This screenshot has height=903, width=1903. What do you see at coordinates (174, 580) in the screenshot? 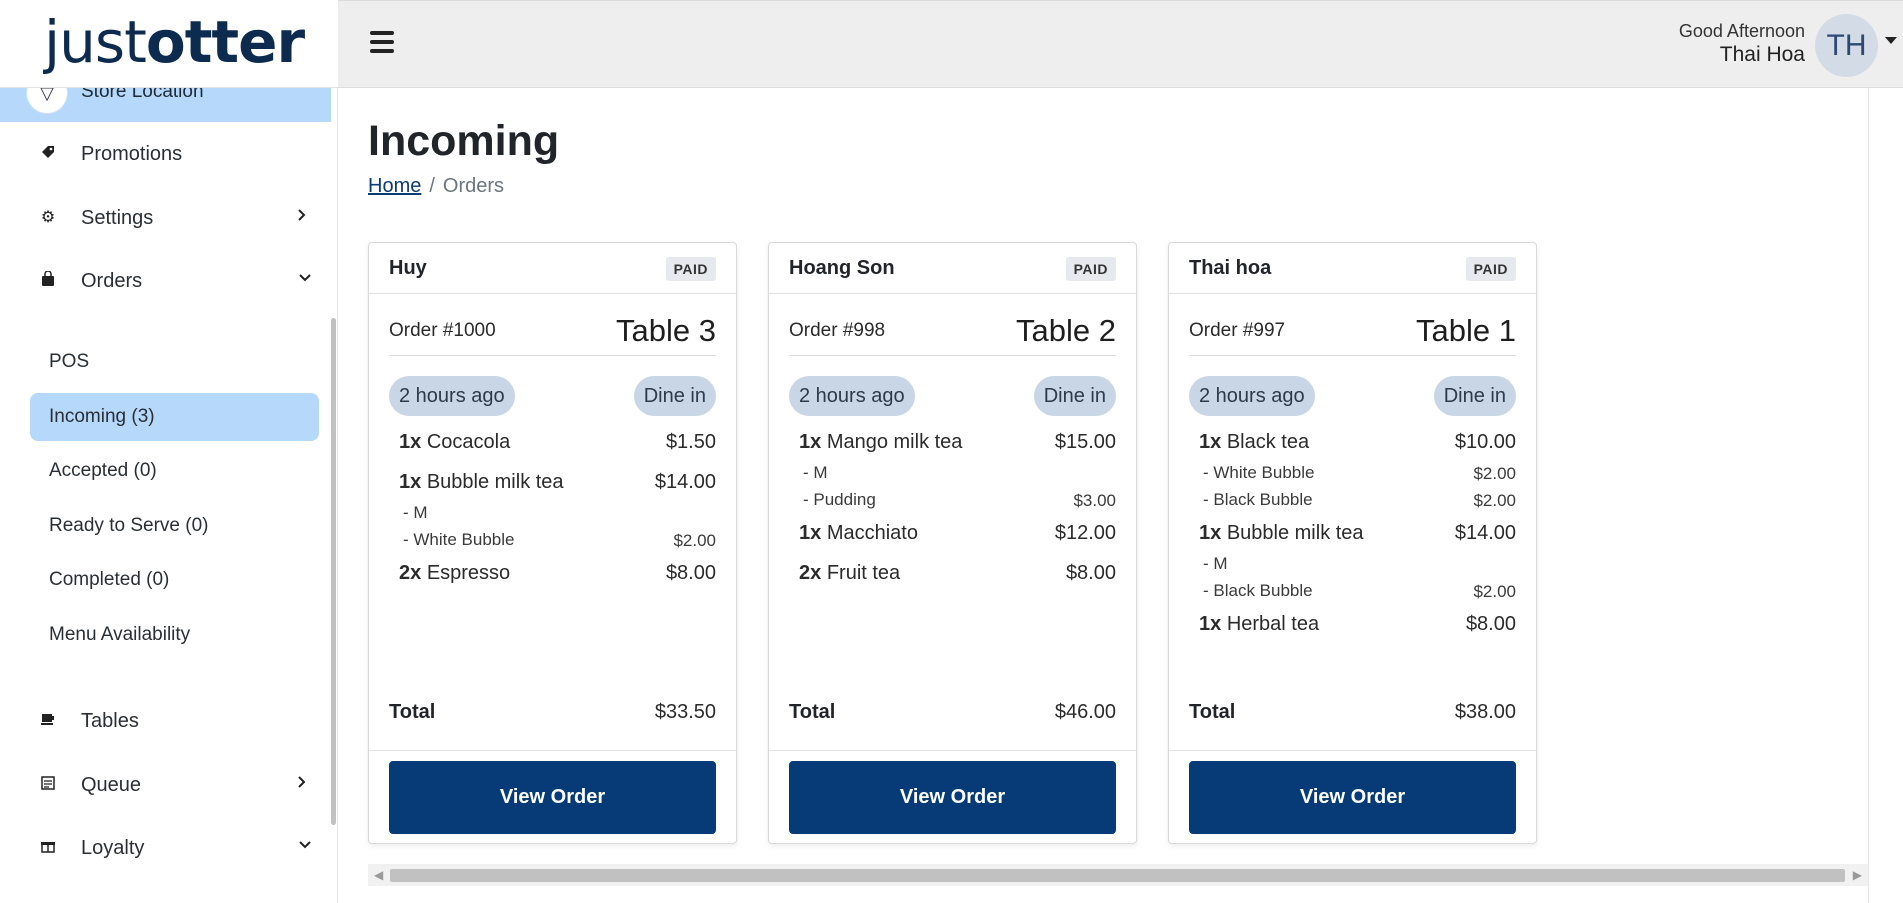
I see `sidebar-subitem-completed: Completed (0)` at bounding box center [174, 580].